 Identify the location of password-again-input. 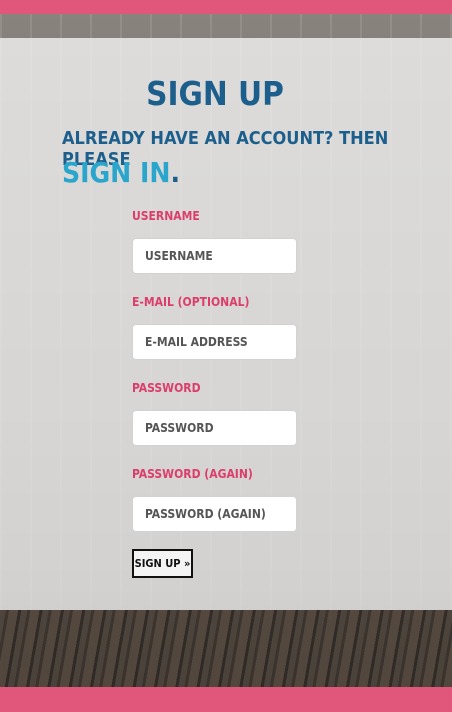
(214, 514).